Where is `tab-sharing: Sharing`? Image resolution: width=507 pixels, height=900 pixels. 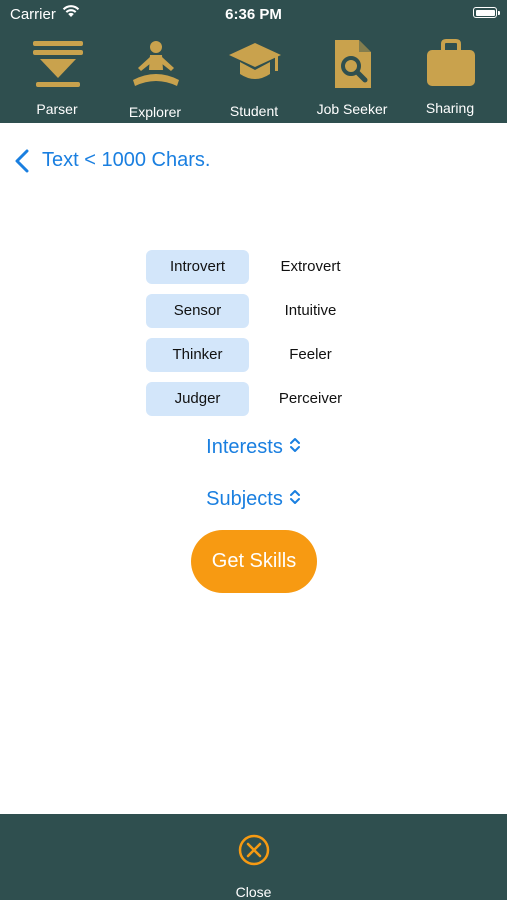
tab-sharing: Sharing is located at coordinates (450, 75).